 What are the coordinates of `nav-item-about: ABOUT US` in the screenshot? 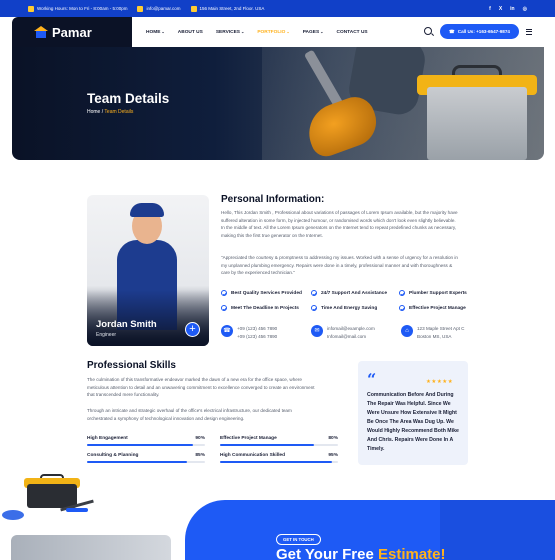 It's located at (190, 32).